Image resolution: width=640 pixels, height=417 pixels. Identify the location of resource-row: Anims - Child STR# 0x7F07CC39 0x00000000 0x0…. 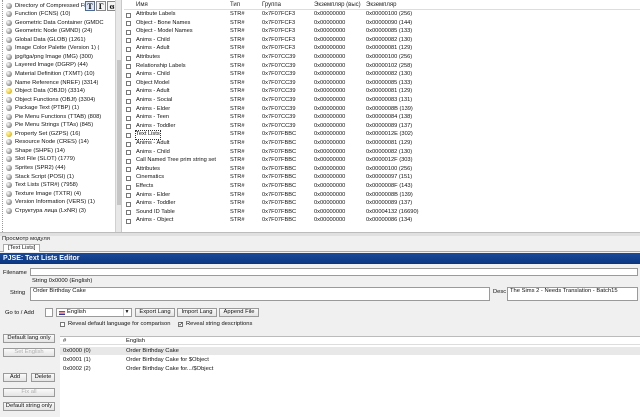
(382, 75).